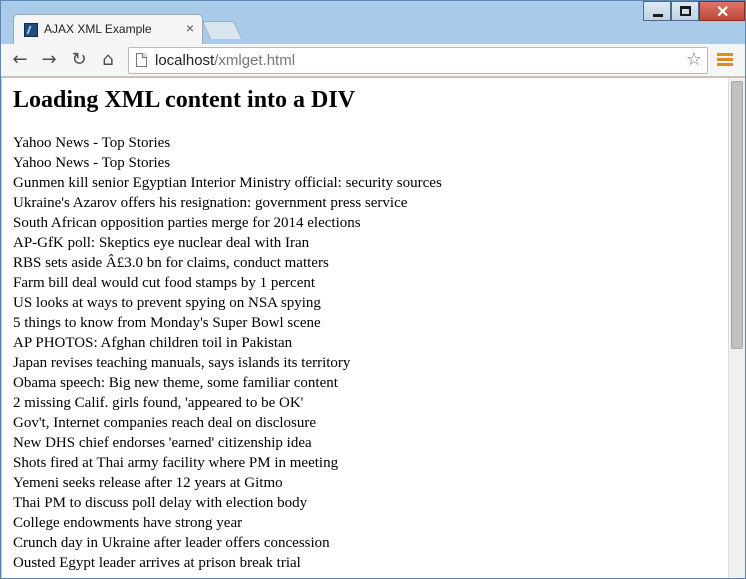 The width and height of the screenshot is (746, 579). Describe the element at coordinates (737, 215) in the screenshot. I see `scrollbar-thumb` at that location.